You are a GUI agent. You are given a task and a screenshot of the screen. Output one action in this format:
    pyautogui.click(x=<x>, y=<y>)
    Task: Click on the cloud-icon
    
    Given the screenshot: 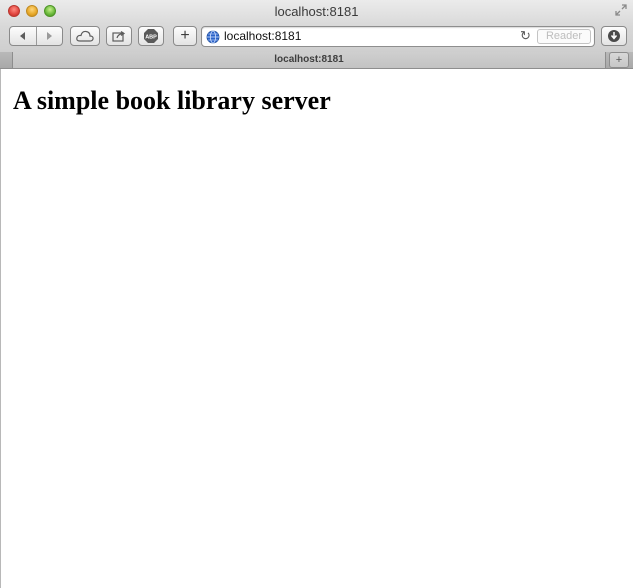 What is the action you would take?
    pyautogui.click(x=85, y=36)
    